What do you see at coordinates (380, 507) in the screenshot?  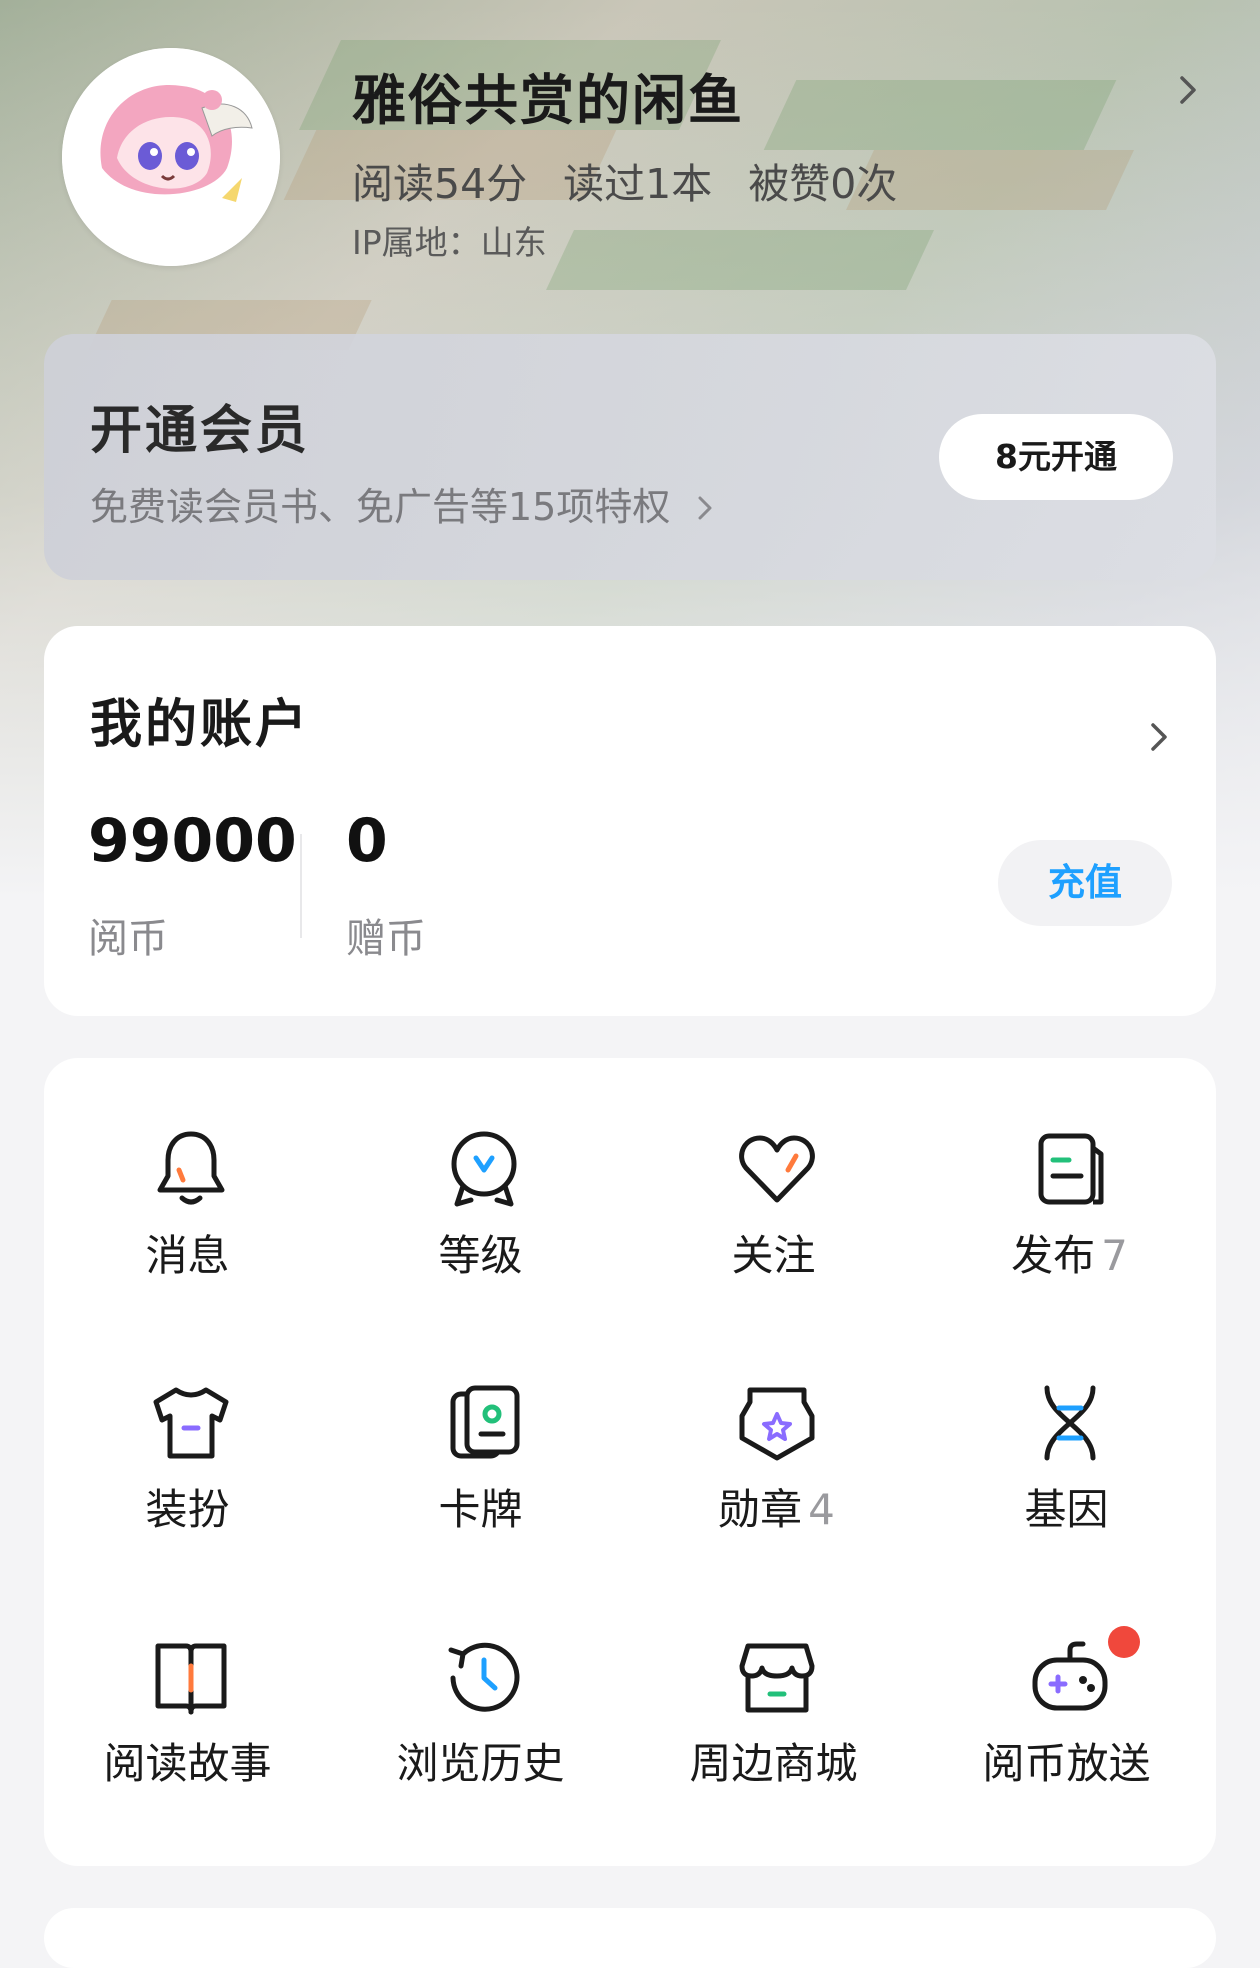 I see `membership-subtitle-text: 免费读会员书、免广告等15项特权` at bounding box center [380, 507].